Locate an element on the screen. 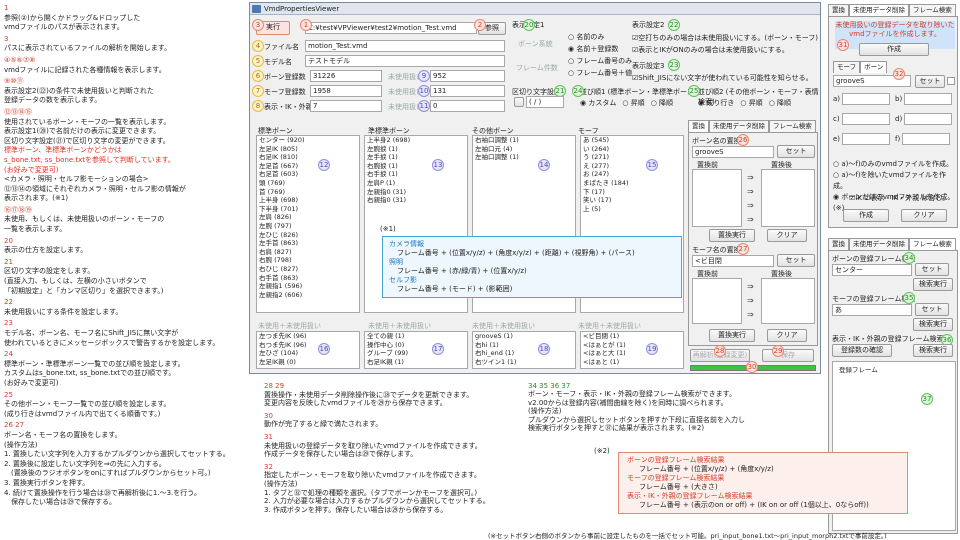 The image size is (960, 540). radio-option: ○ a)～f)のみのvmdファイルを作成。 is located at coordinates (895, 164).